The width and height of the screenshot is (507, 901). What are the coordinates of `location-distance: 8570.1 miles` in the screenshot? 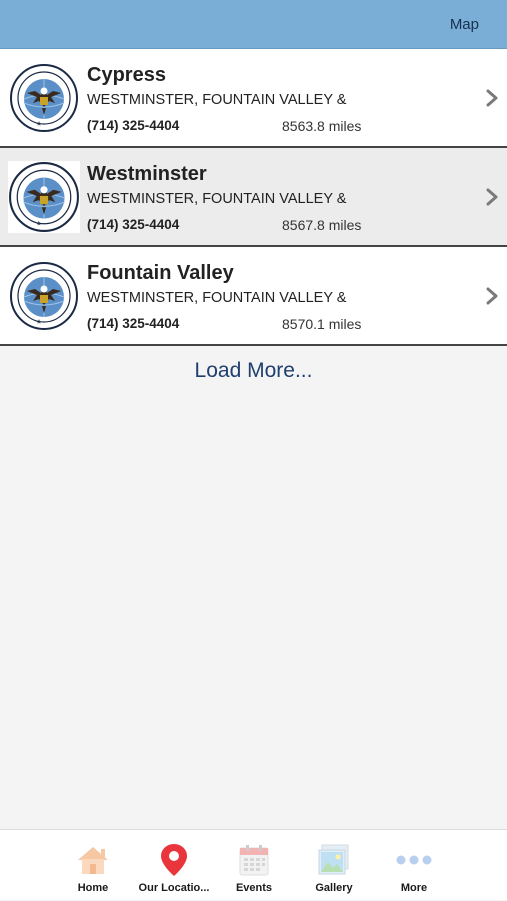 It's located at (322, 324).